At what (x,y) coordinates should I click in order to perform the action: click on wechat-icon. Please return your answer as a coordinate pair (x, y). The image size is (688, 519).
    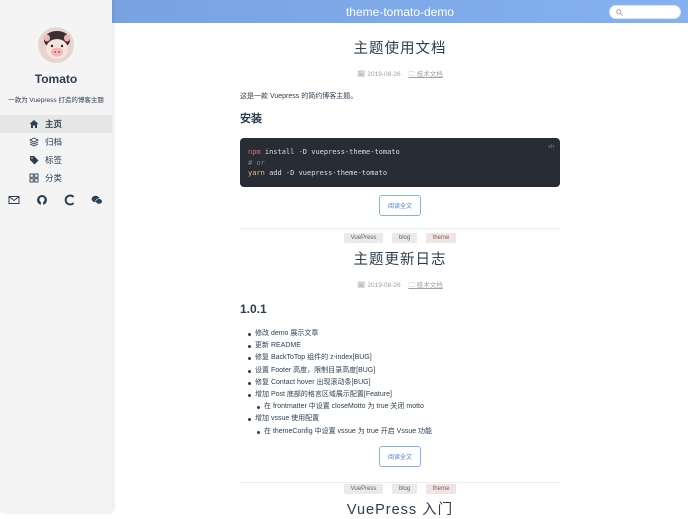
    Looking at the image, I should click on (97, 200).